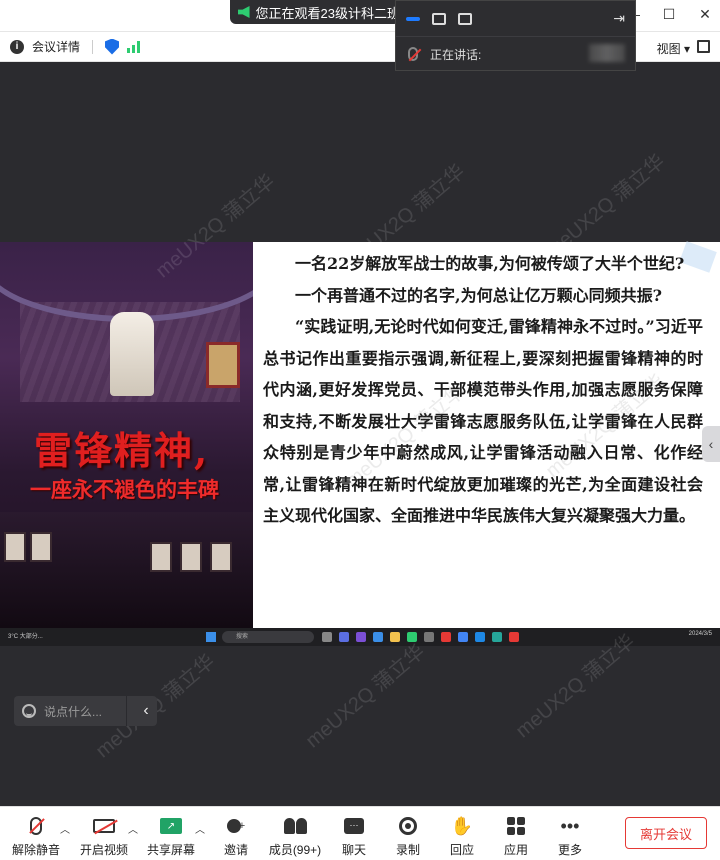 Image resolution: width=720 pixels, height=860 pixels. I want to click on panel-toolbar: ⇥, so click(515, 19).